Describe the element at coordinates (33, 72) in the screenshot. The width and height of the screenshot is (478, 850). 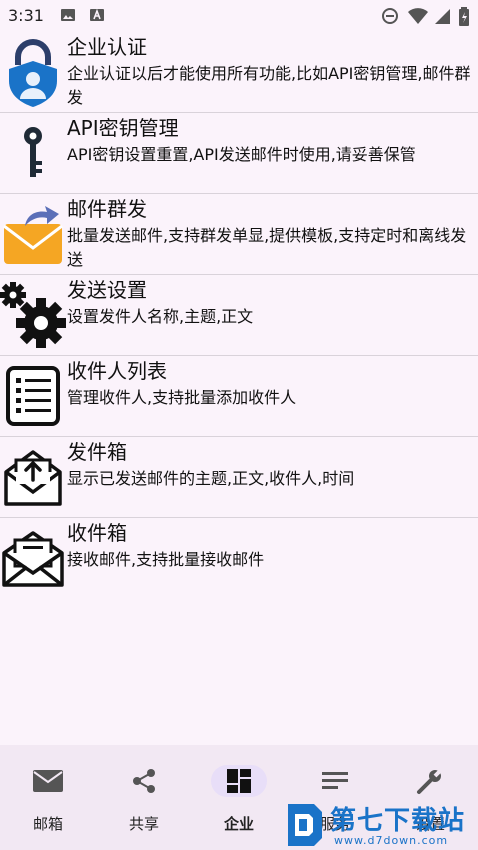
I see `shield-user-icon` at that location.